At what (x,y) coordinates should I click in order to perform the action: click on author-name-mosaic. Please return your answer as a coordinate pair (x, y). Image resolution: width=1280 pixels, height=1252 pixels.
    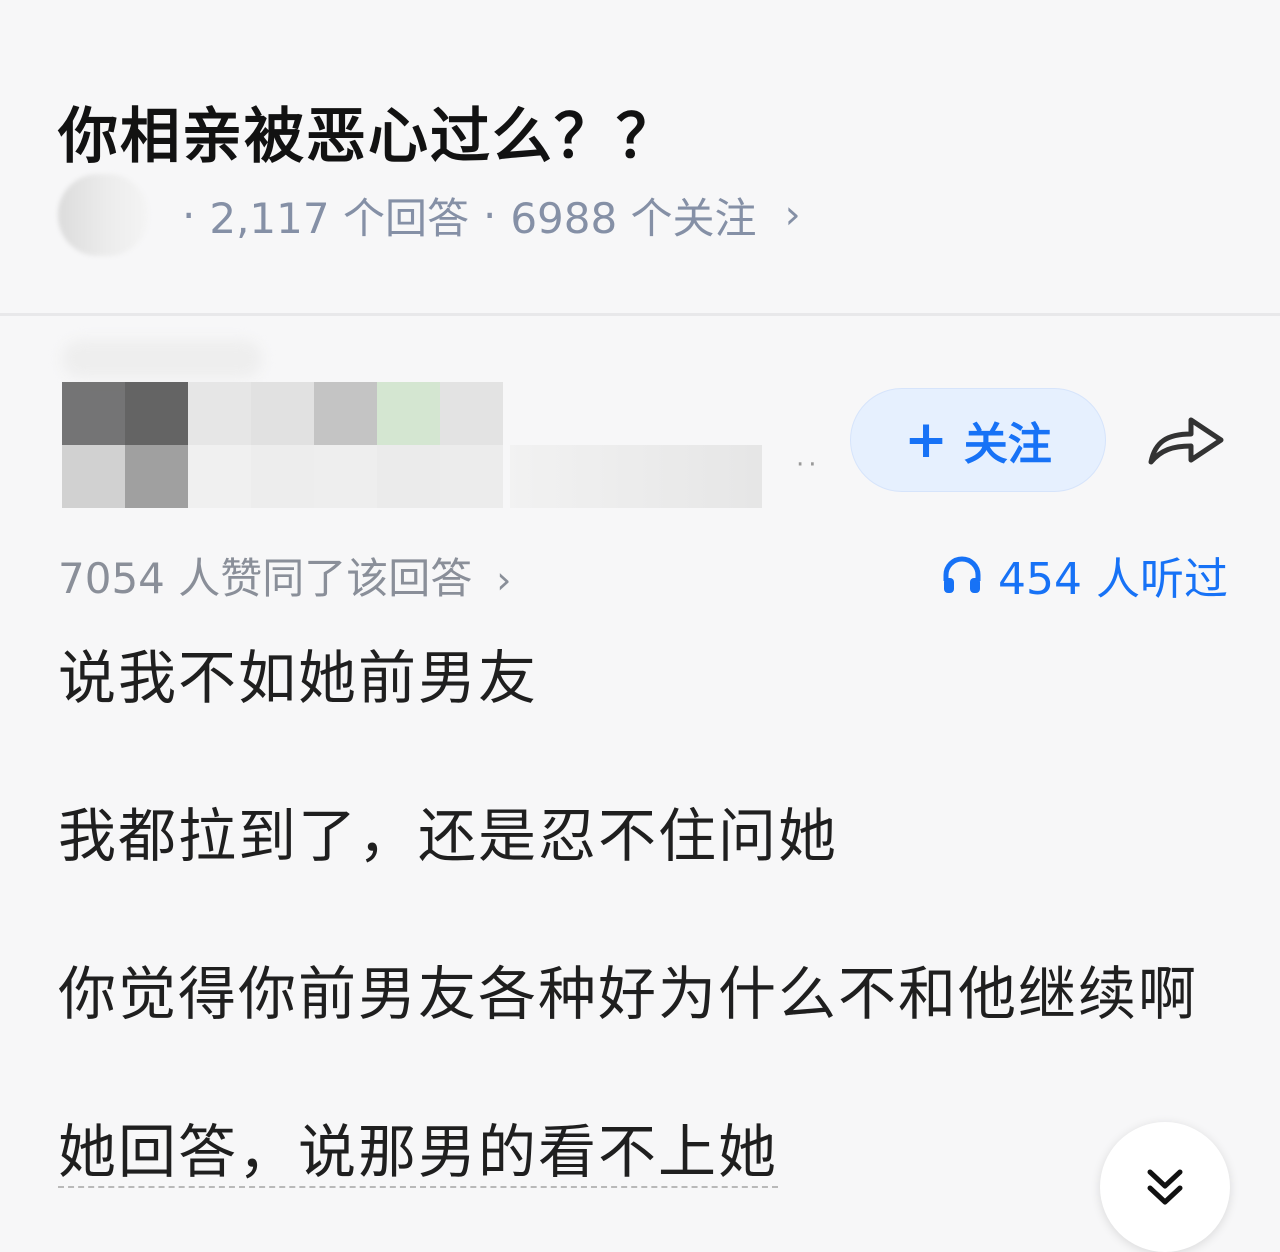
    Looking at the image, I should click on (282, 445).